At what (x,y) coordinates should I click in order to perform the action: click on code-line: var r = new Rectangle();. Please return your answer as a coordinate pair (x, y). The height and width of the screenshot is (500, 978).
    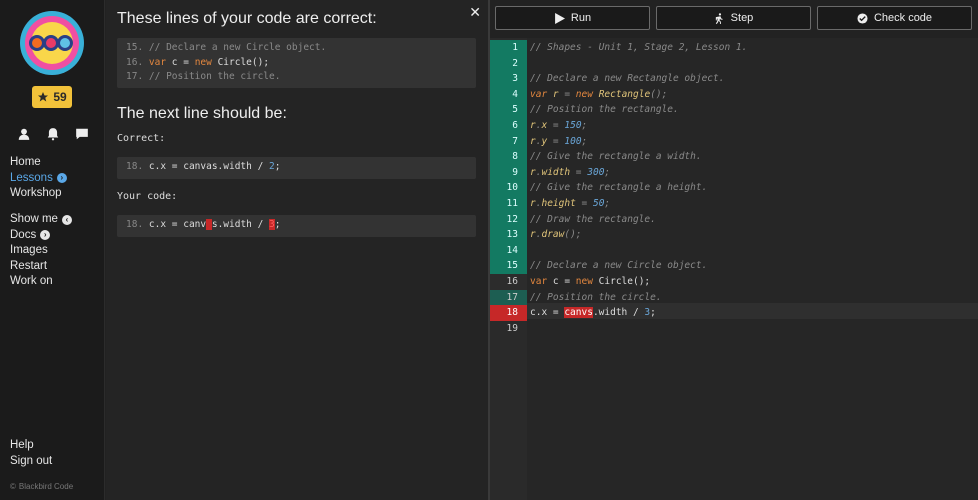
    Looking at the image, I should click on (599, 94).